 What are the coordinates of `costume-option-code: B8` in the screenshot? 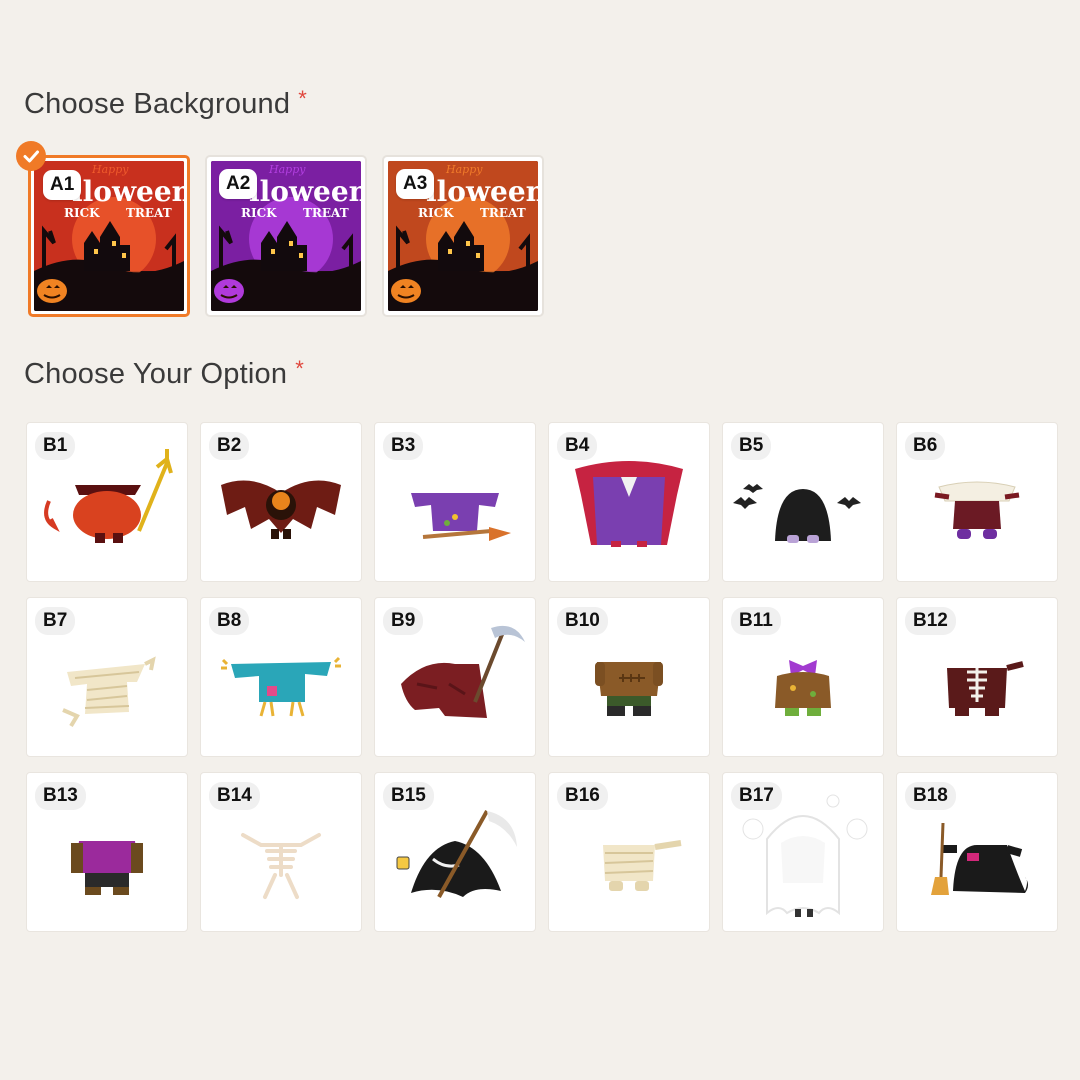 It's located at (229, 621).